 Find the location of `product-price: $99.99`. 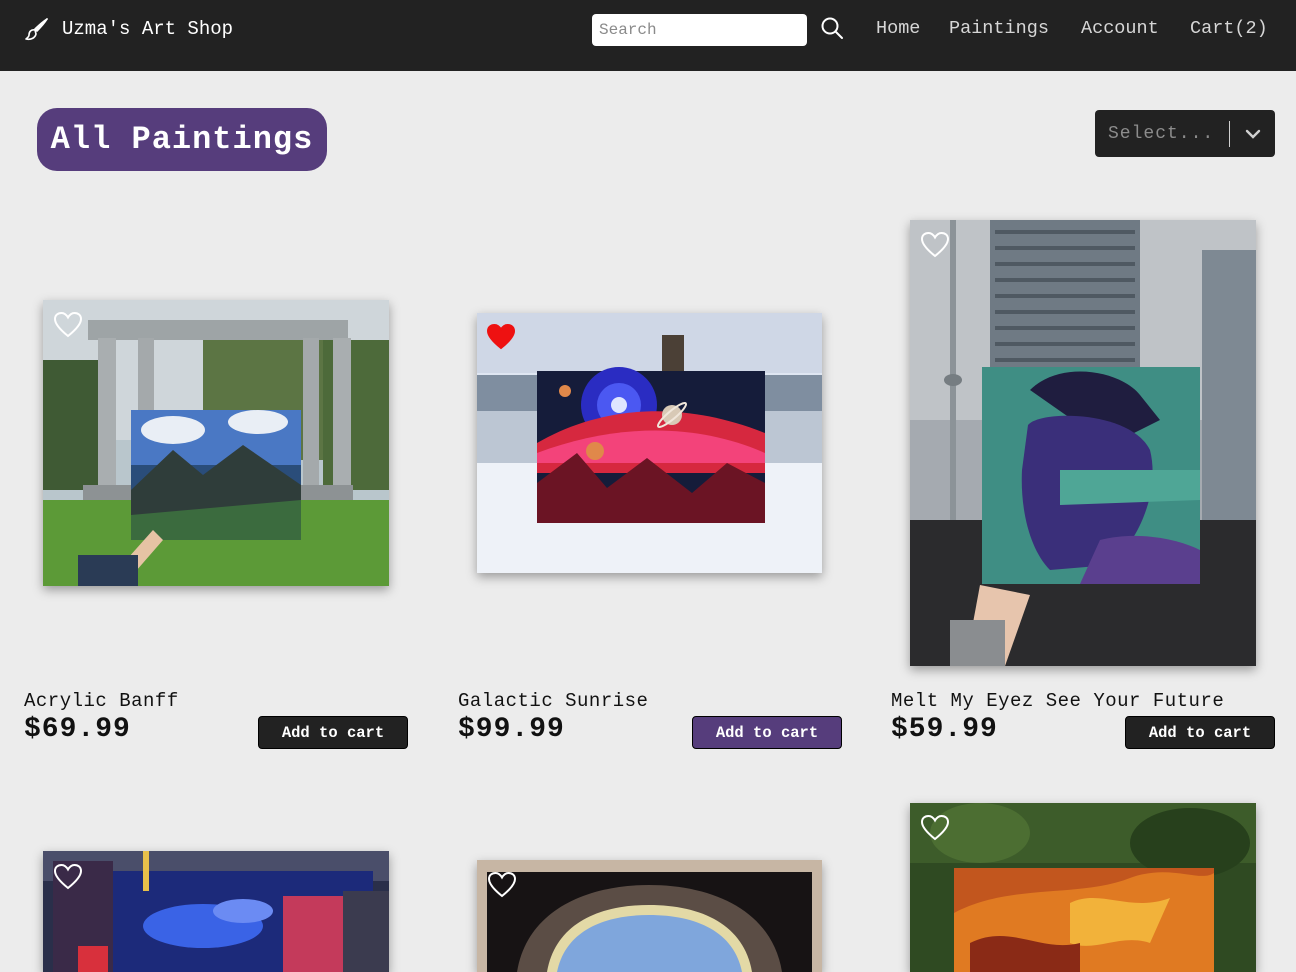

product-price: $99.99 is located at coordinates (511, 729).